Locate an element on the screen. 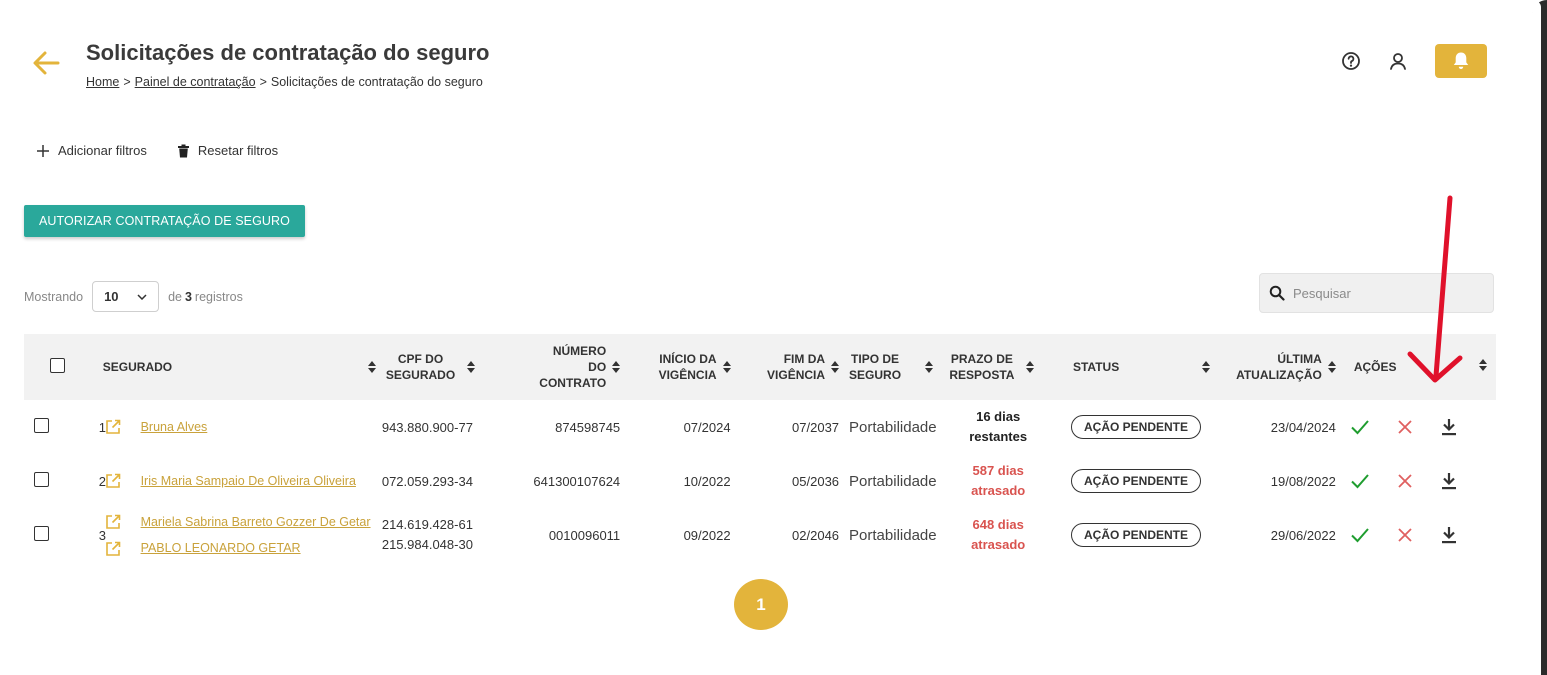  insured-link: Mariela Sabrina Barreto Gozzer De Getar is located at coordinates (261, 522).